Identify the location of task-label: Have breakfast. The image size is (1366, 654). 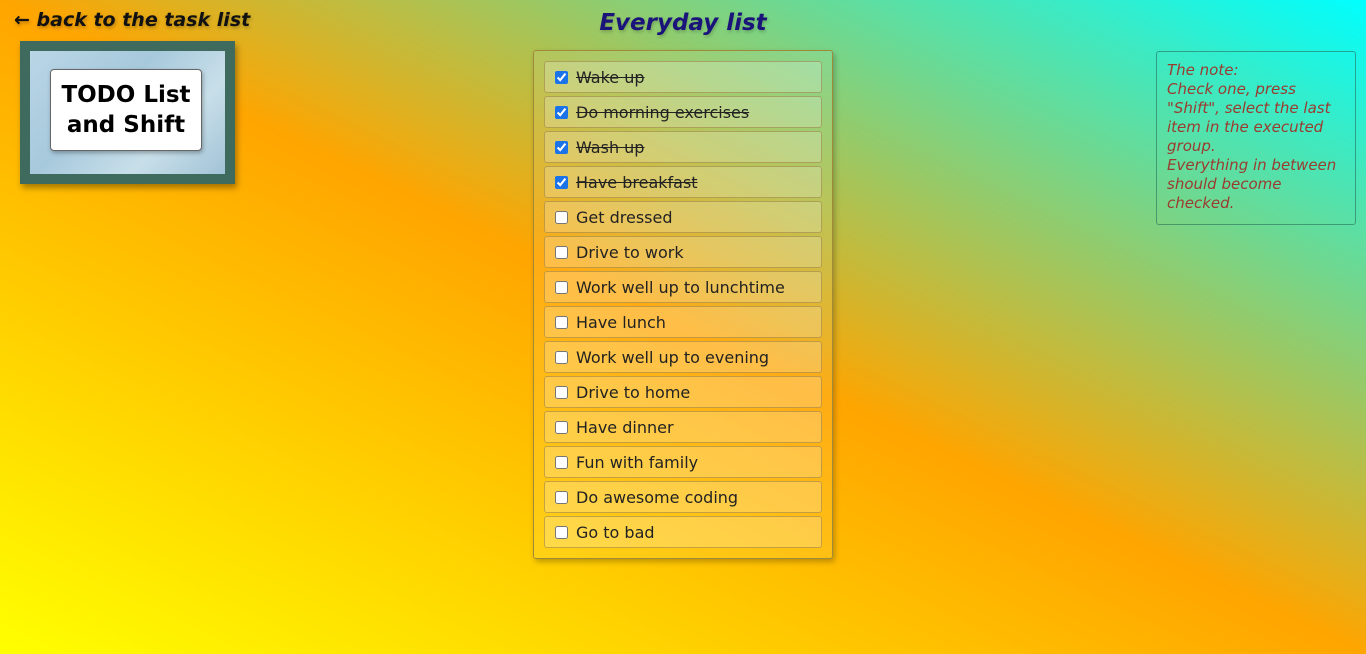
(637, 182).